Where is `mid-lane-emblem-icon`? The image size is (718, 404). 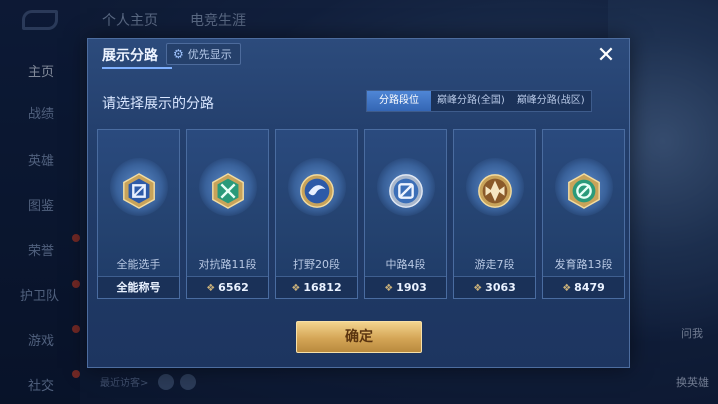
mid-lane-emblem-icon is located at coordinates (406, 191).